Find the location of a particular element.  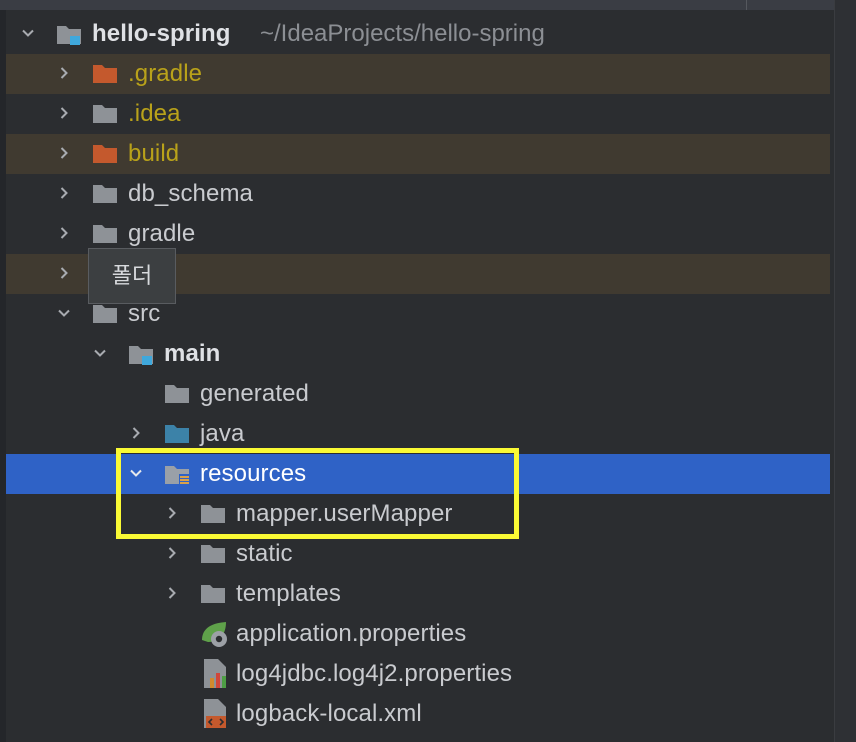

tree-item-label: java is located at coordinates (222, 433).